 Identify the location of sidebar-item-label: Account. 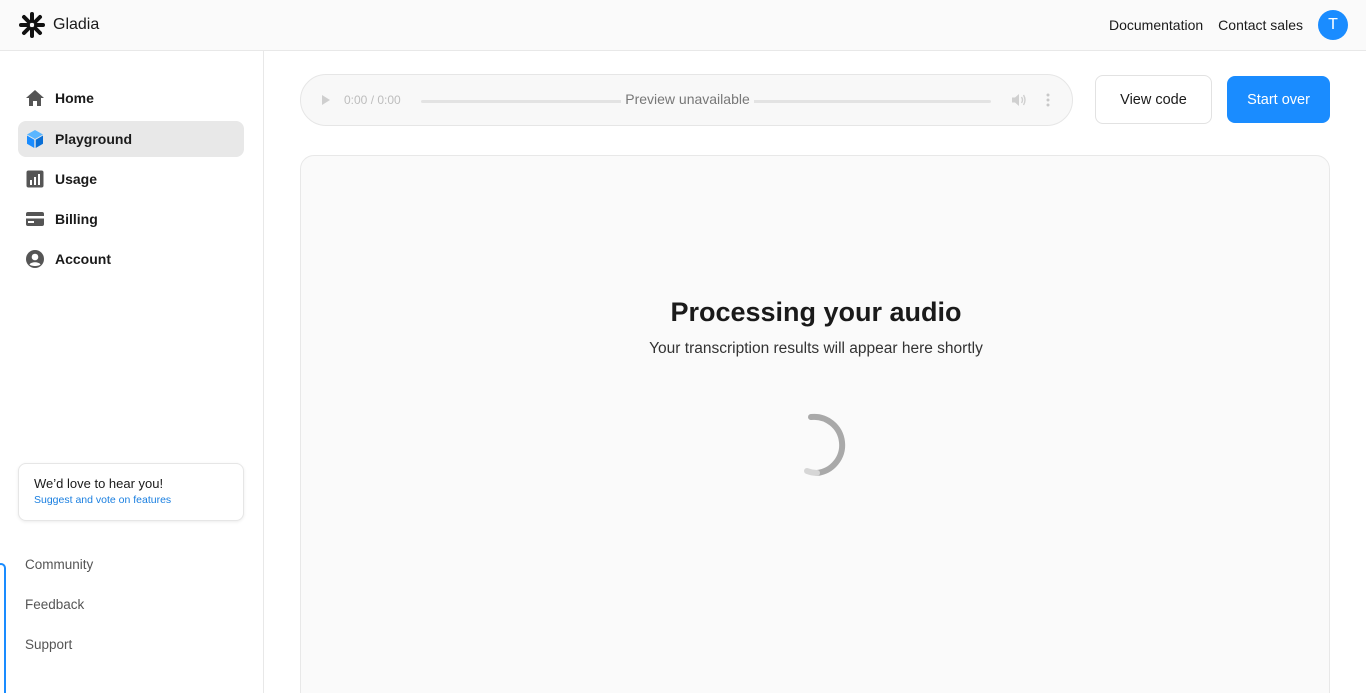
(83, 259).